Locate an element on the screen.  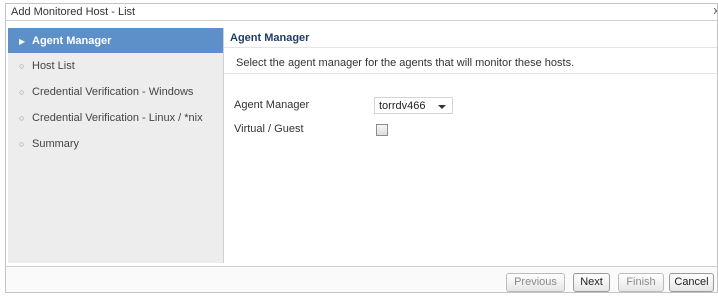
sidebar-item-summary: ○ Summary is located at coordinates (115, 144).